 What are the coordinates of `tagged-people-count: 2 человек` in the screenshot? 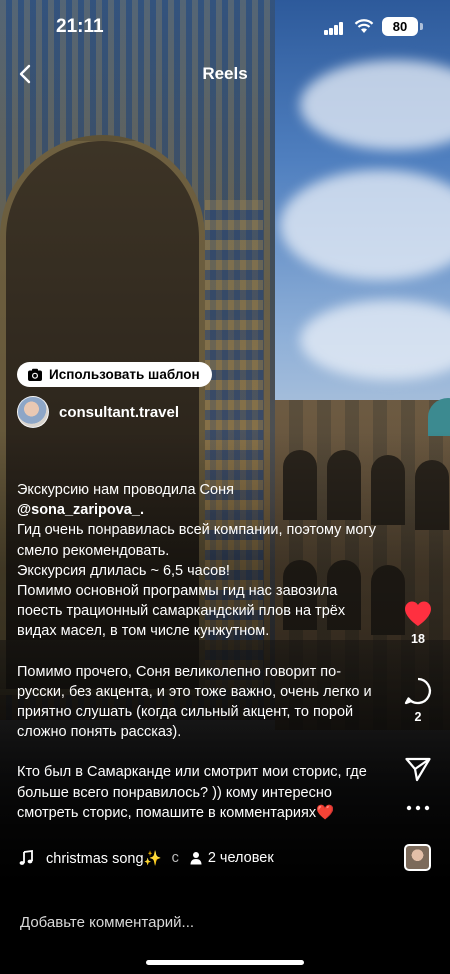 It's located at (241, 858).